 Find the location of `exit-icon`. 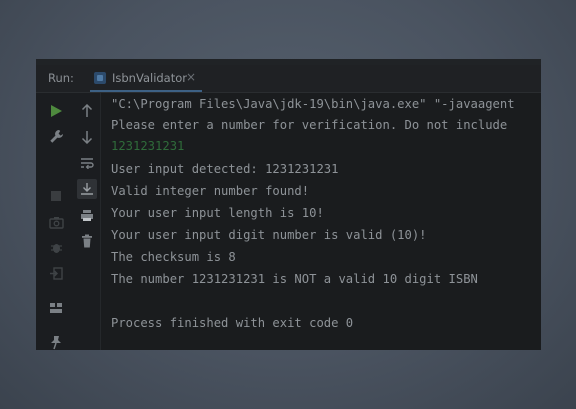

exit-icon is located at coordinates (56, 273).